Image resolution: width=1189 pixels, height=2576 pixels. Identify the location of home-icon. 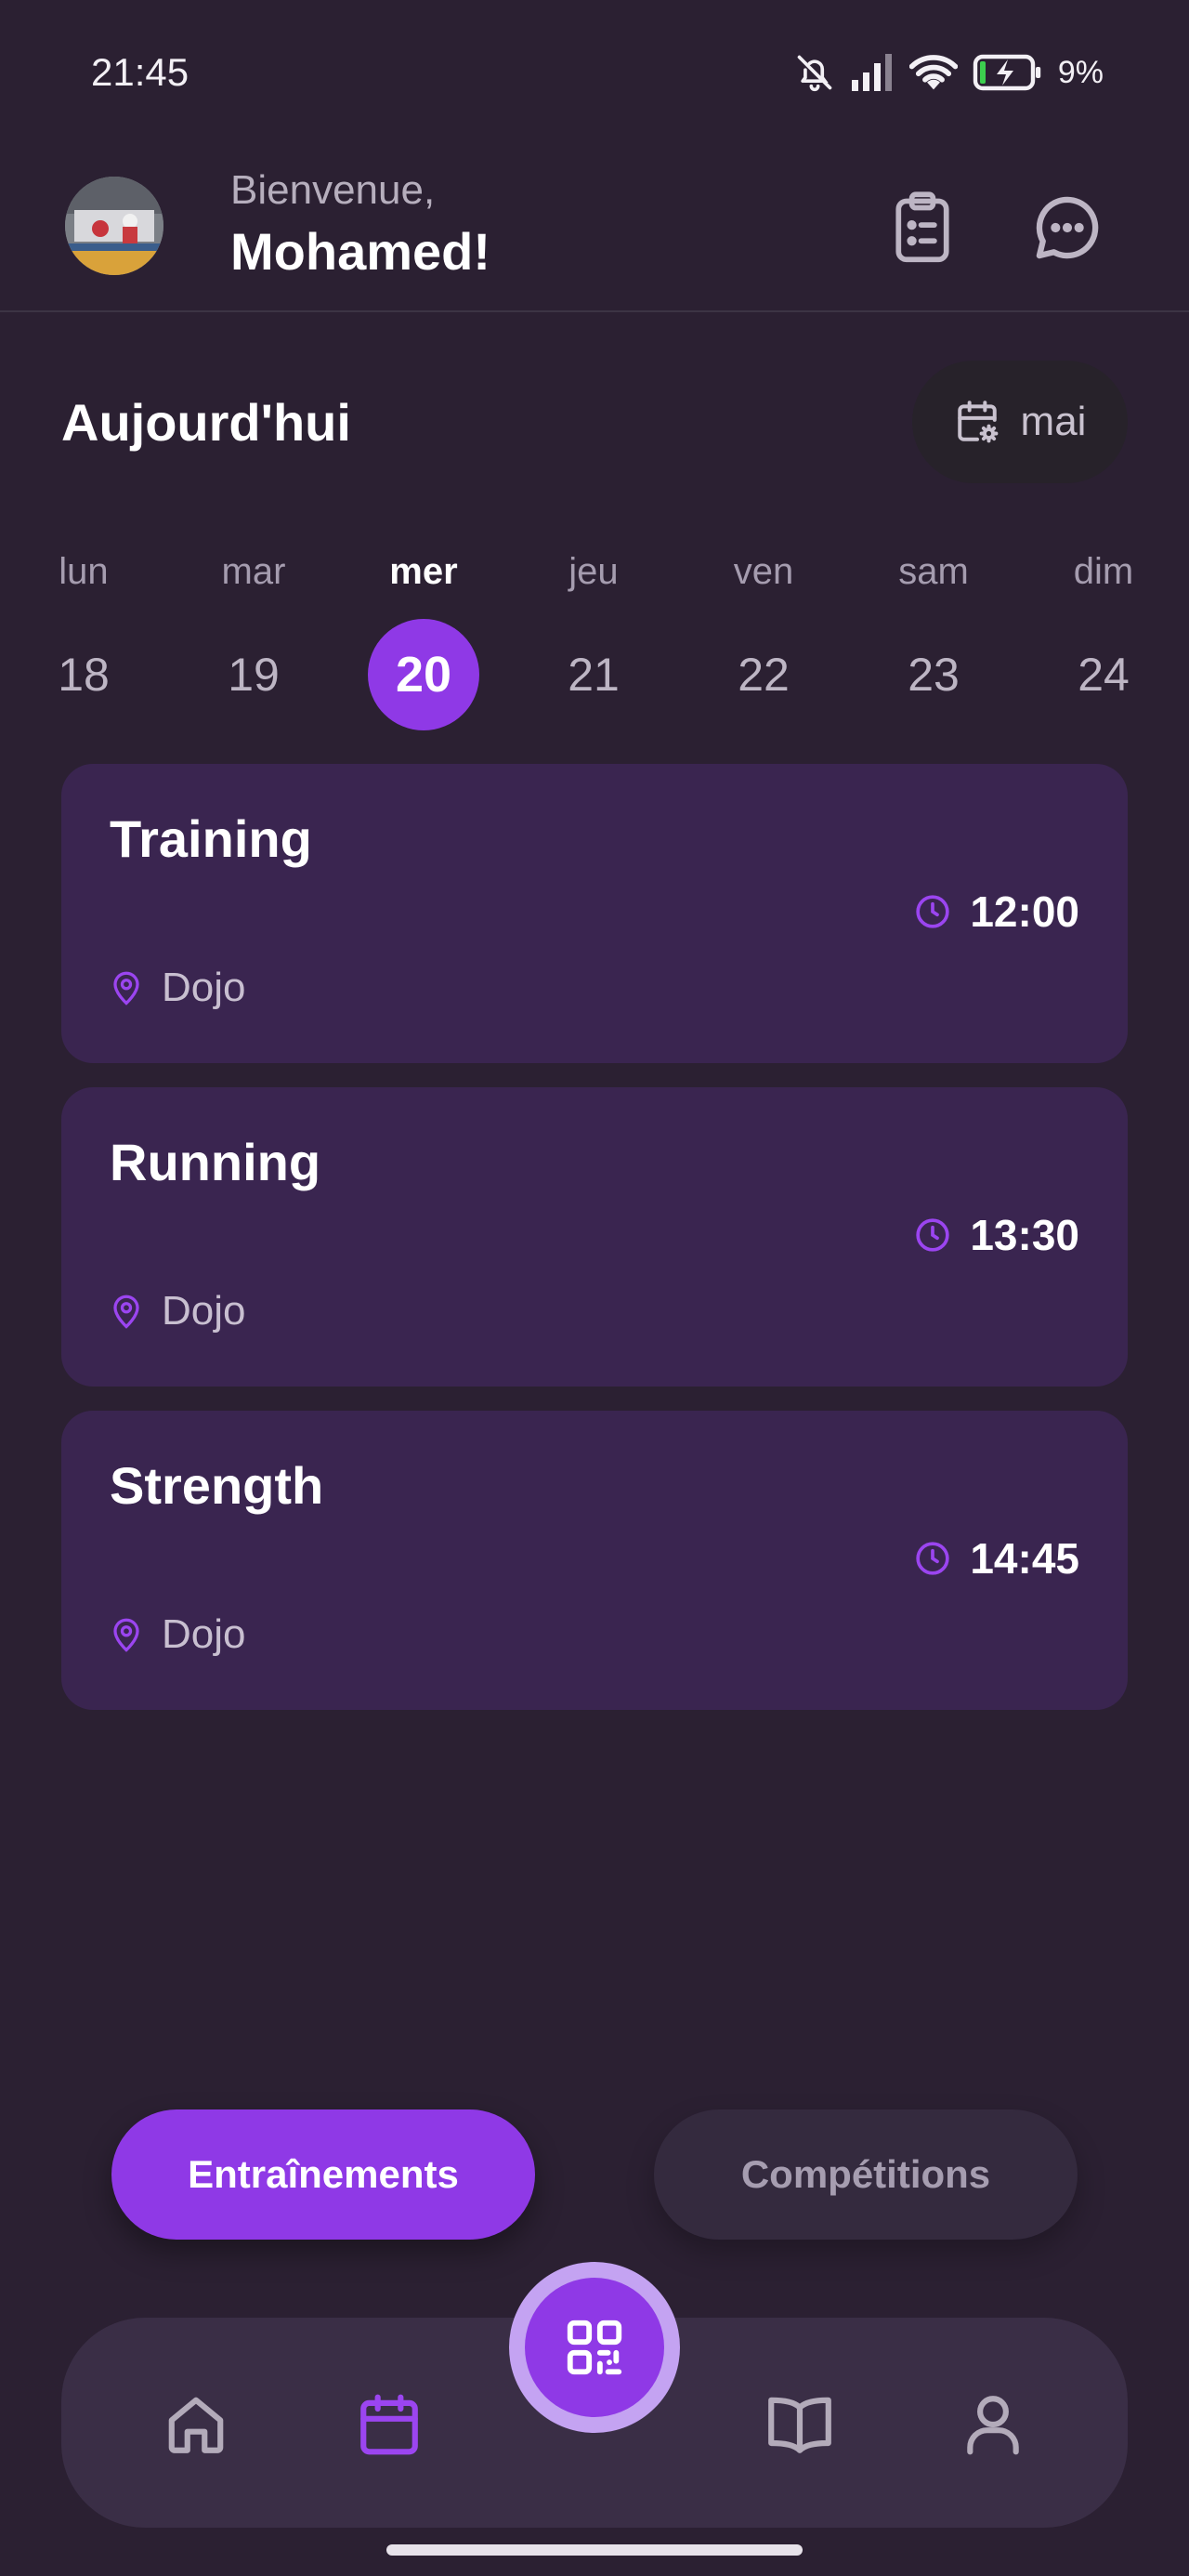
(196, 2425).